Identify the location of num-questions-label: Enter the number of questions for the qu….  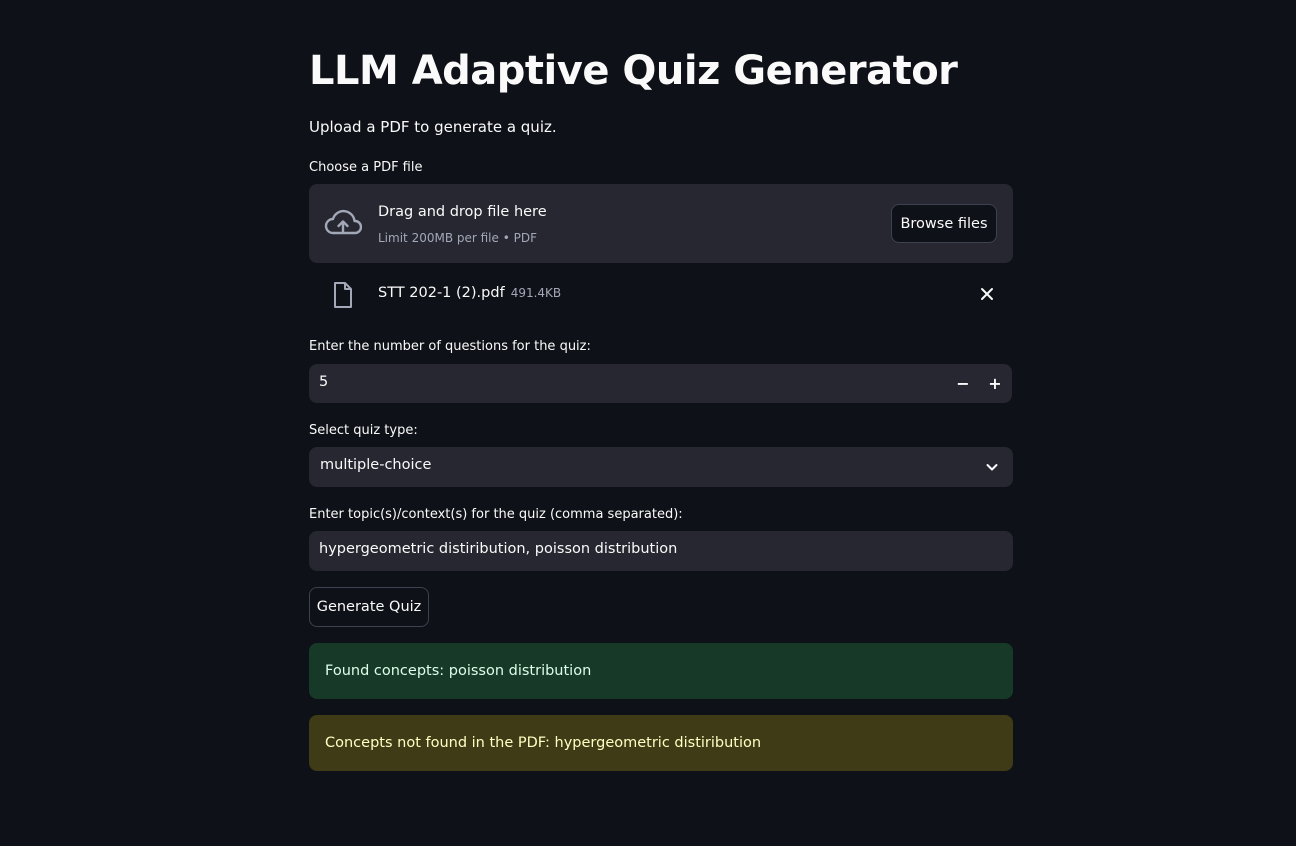
(450, 346).